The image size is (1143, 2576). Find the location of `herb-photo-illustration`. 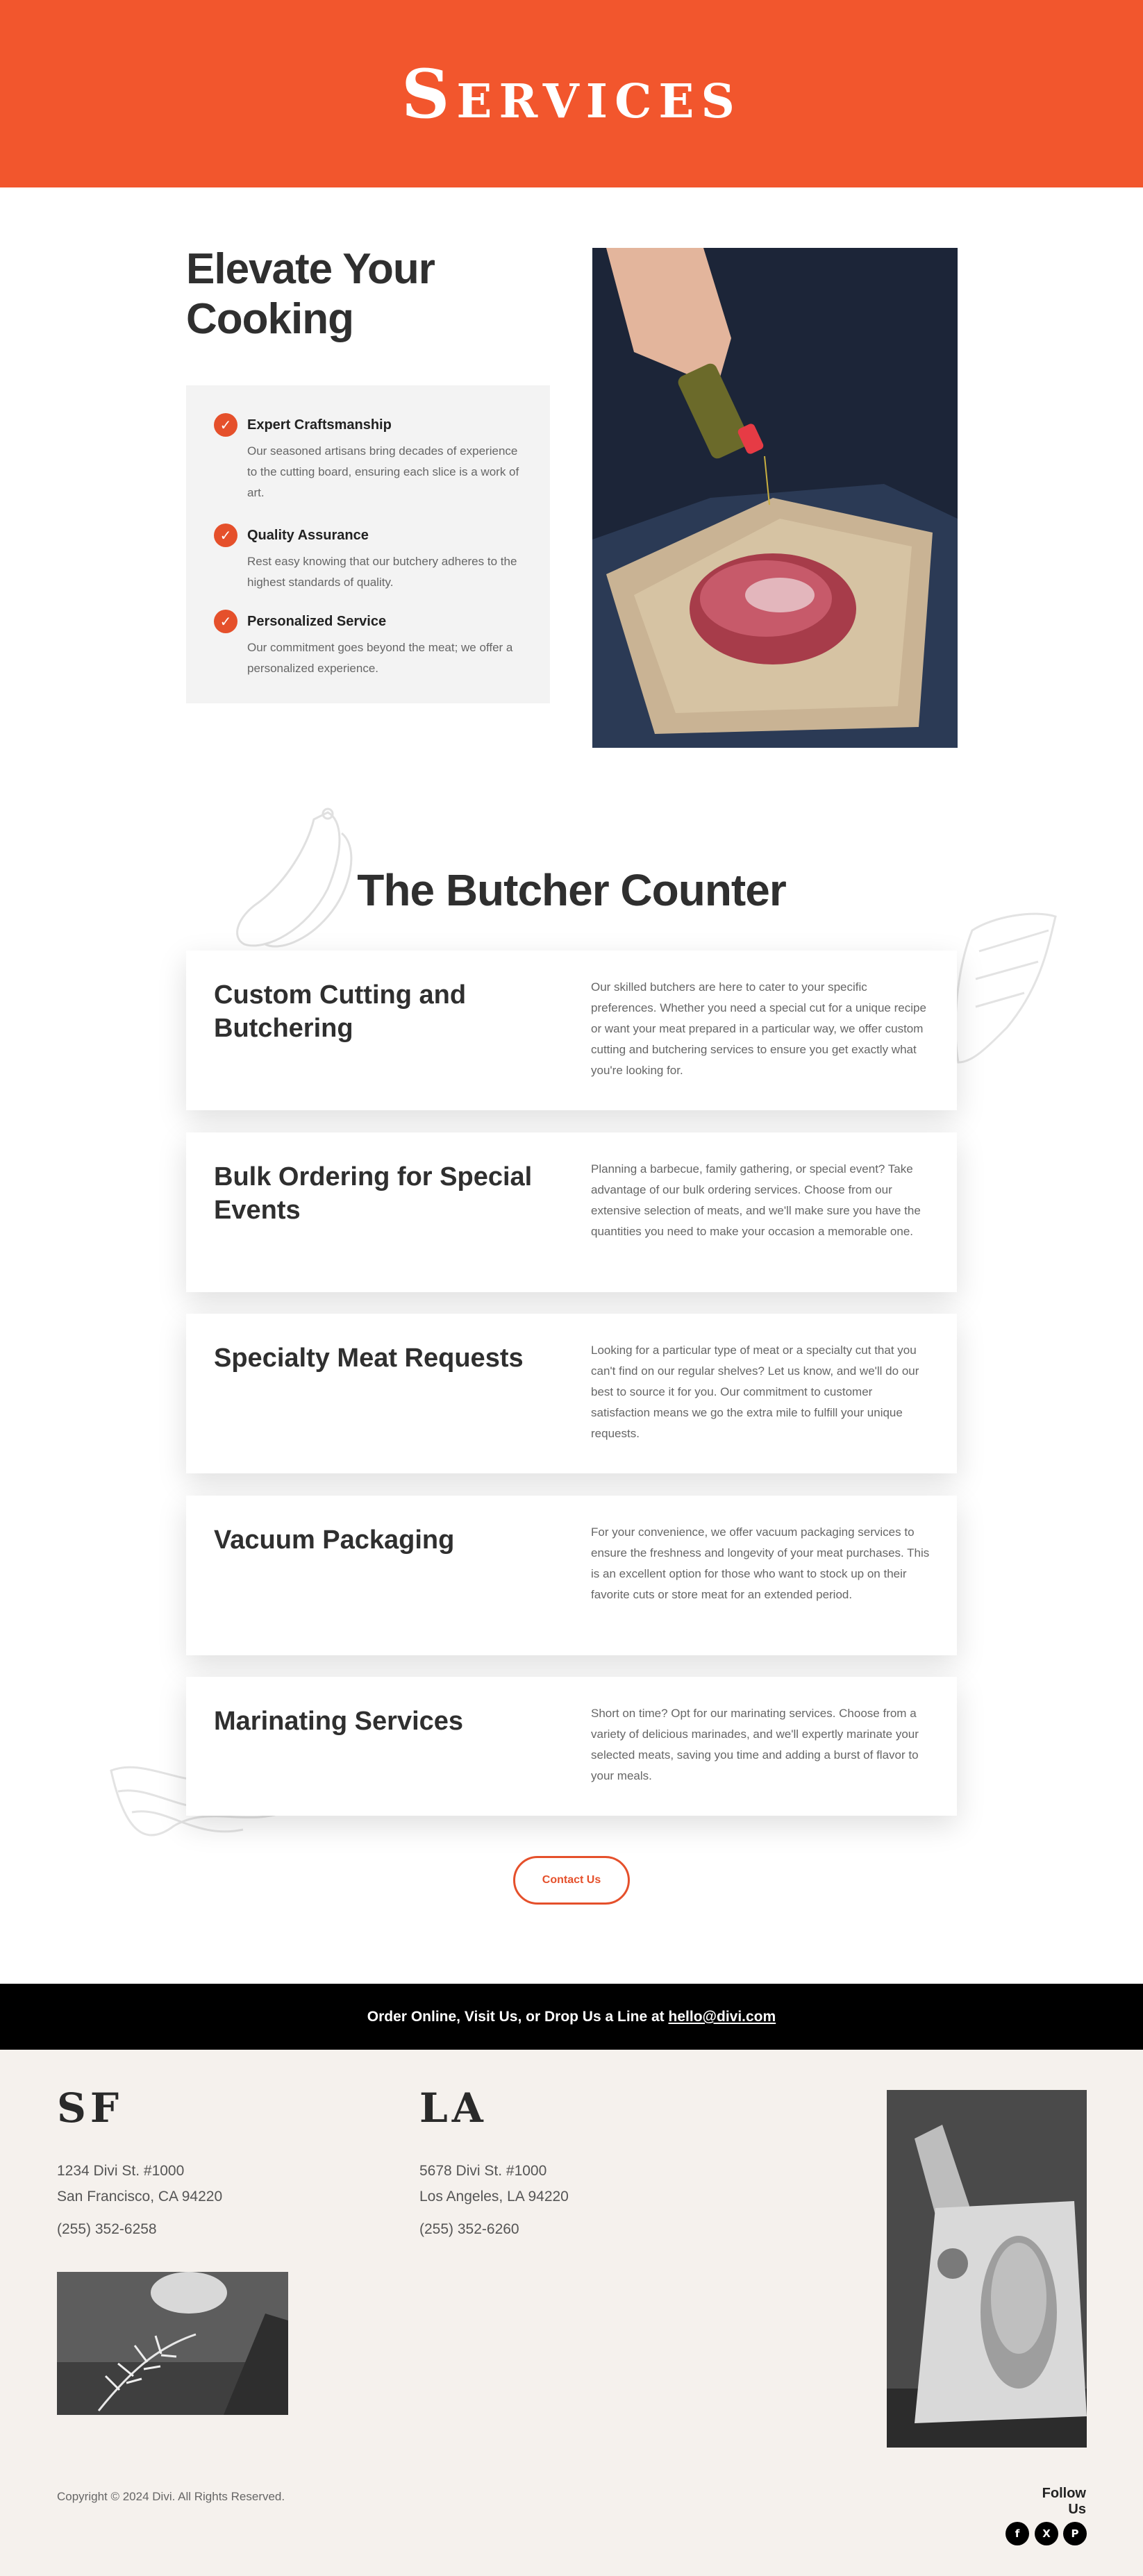

herb-photo-illustration is located at coordinates (172, 2343).